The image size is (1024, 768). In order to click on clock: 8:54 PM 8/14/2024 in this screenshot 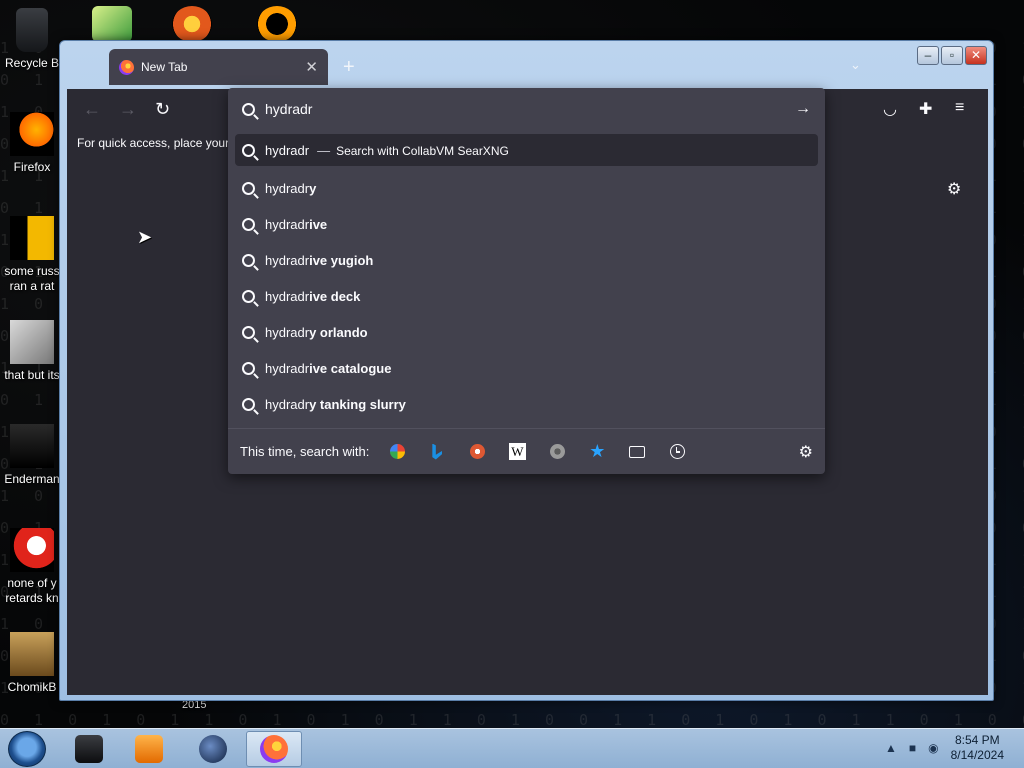, I will do `click(977, 748)`.